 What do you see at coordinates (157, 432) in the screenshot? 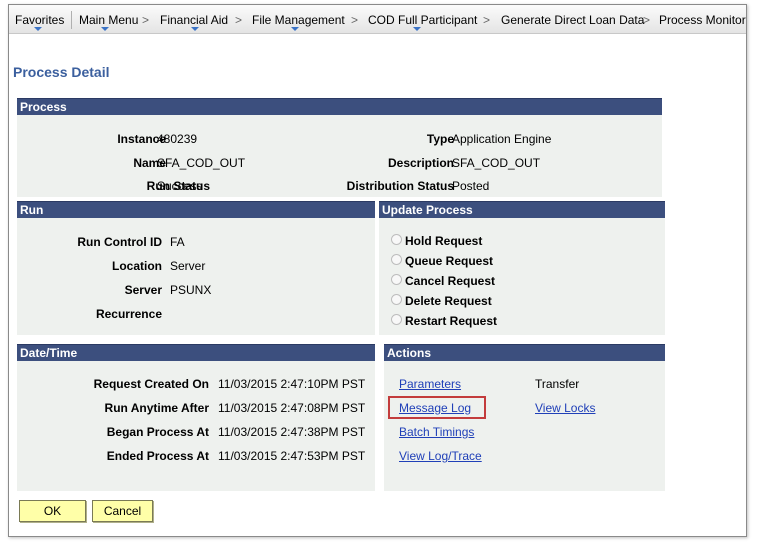
I see `began-process-label: Began Process At` at bounding box center [157, 432].